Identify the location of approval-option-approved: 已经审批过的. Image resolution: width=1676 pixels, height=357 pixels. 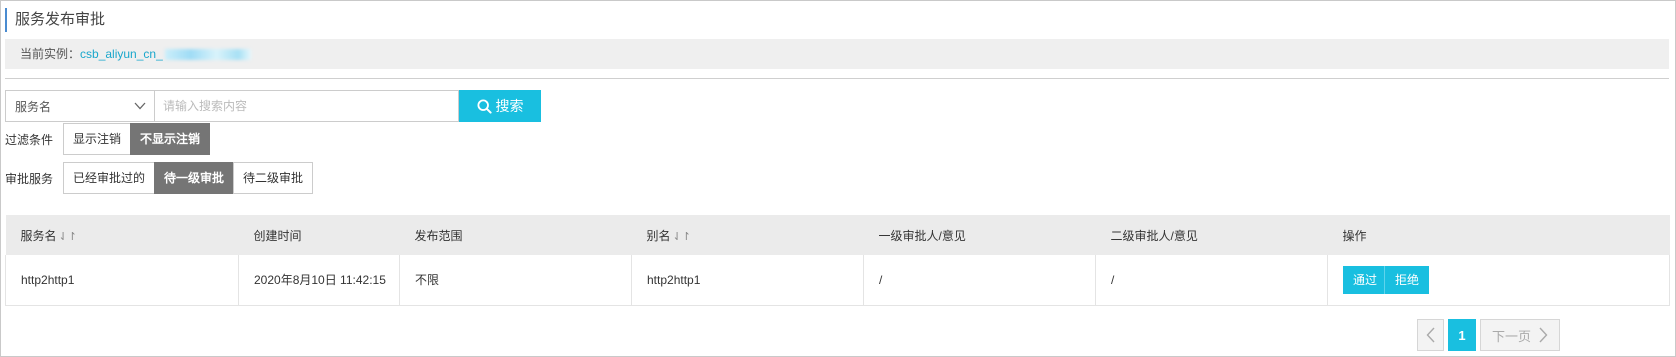
(109, 178).